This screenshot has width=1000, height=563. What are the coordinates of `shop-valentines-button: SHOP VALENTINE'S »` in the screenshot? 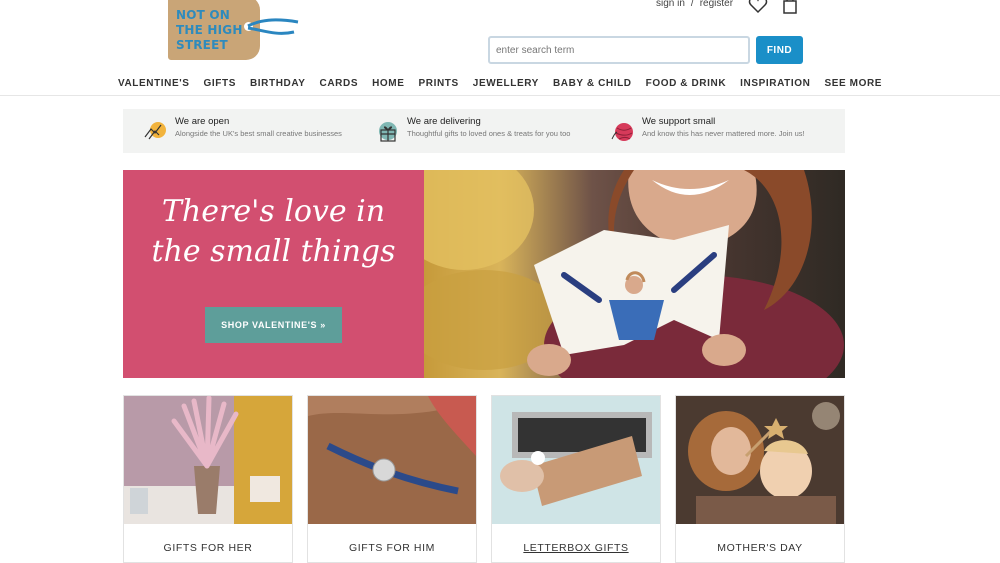 It's located at (273, 325).